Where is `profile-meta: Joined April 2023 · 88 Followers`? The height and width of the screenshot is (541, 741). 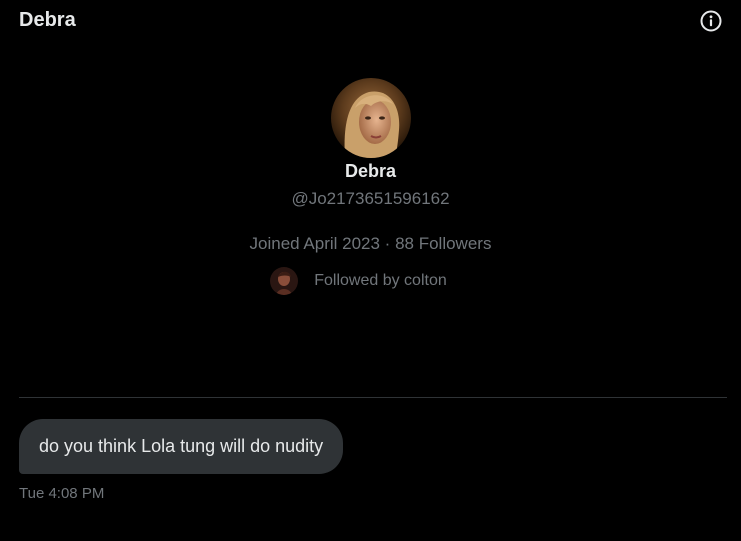 profile-meta: Joined April 2023 · 88 Followers is located at coordinates (370, 243).